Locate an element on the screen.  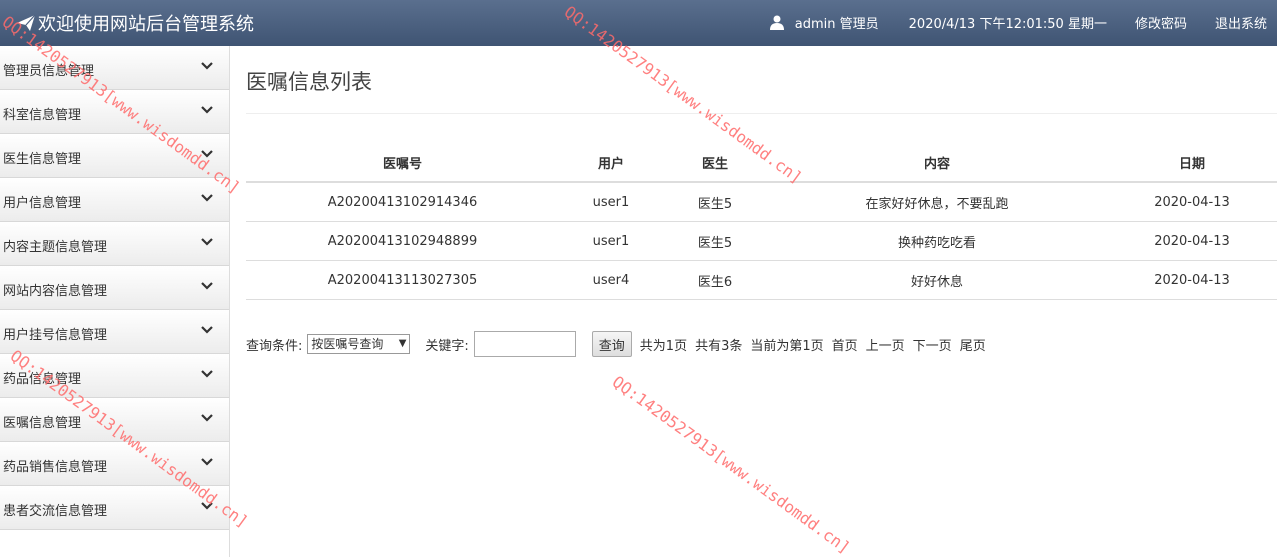
condition-label: 查询条件: is located at coordinates (274, 346).